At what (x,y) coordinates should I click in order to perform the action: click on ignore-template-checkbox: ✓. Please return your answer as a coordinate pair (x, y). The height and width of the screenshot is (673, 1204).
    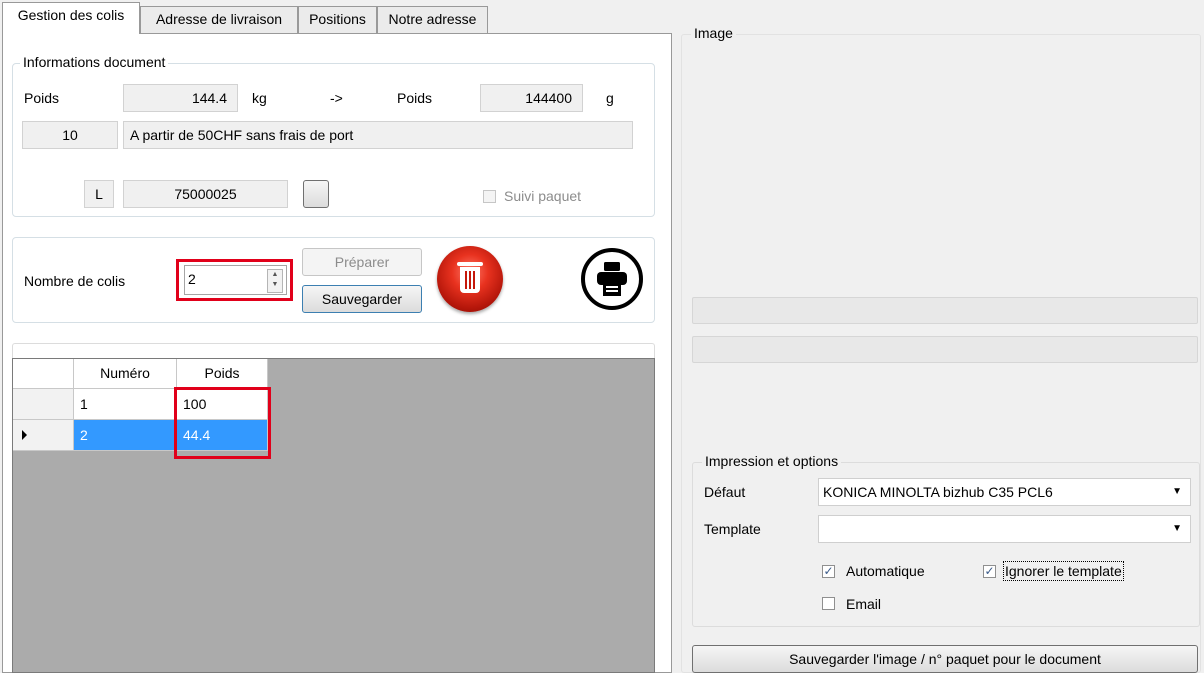
    Looking at the image, I should click on (989, 571).